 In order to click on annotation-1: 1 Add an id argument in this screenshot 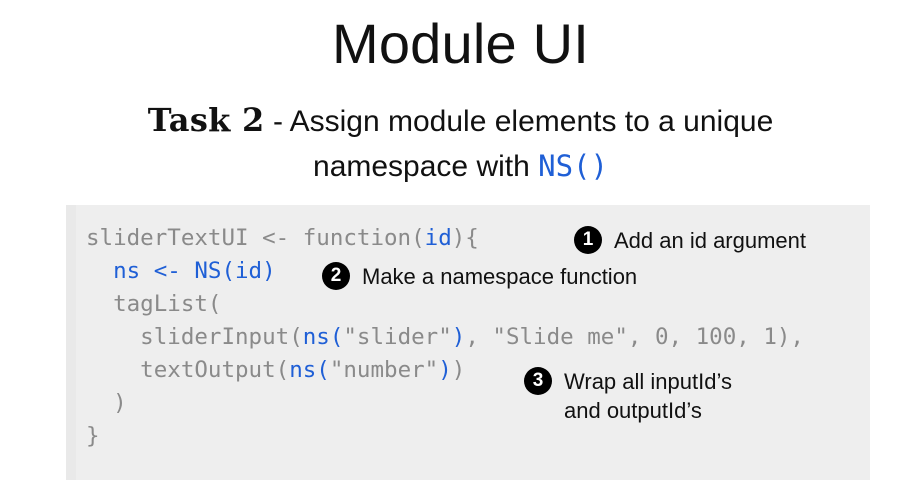, I will do `click(690, 240)`.